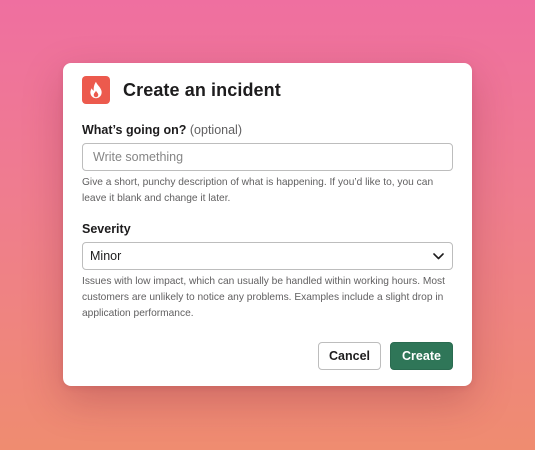  Describe the element at coordinates (106, 256) in the screenshot. I see `severity-selected-value: Minor` at that location.